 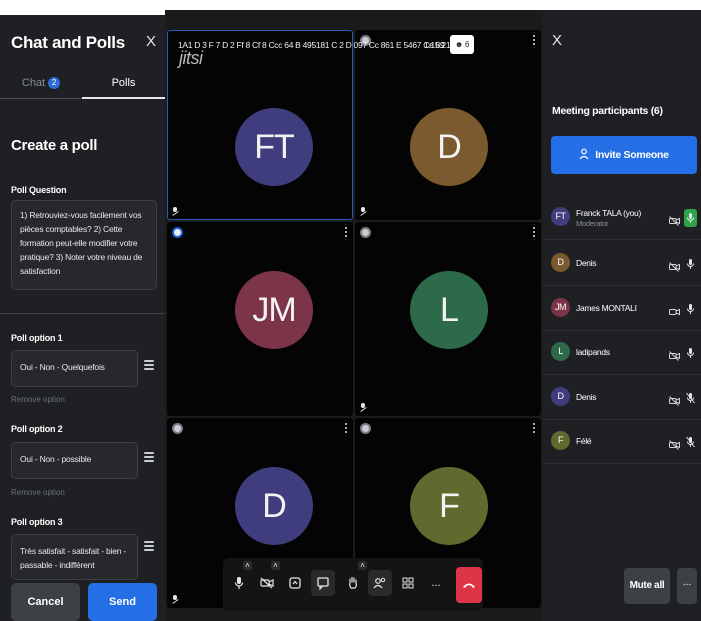 I want to click on reactions-caret: ˄, so click(x=362, y=565).